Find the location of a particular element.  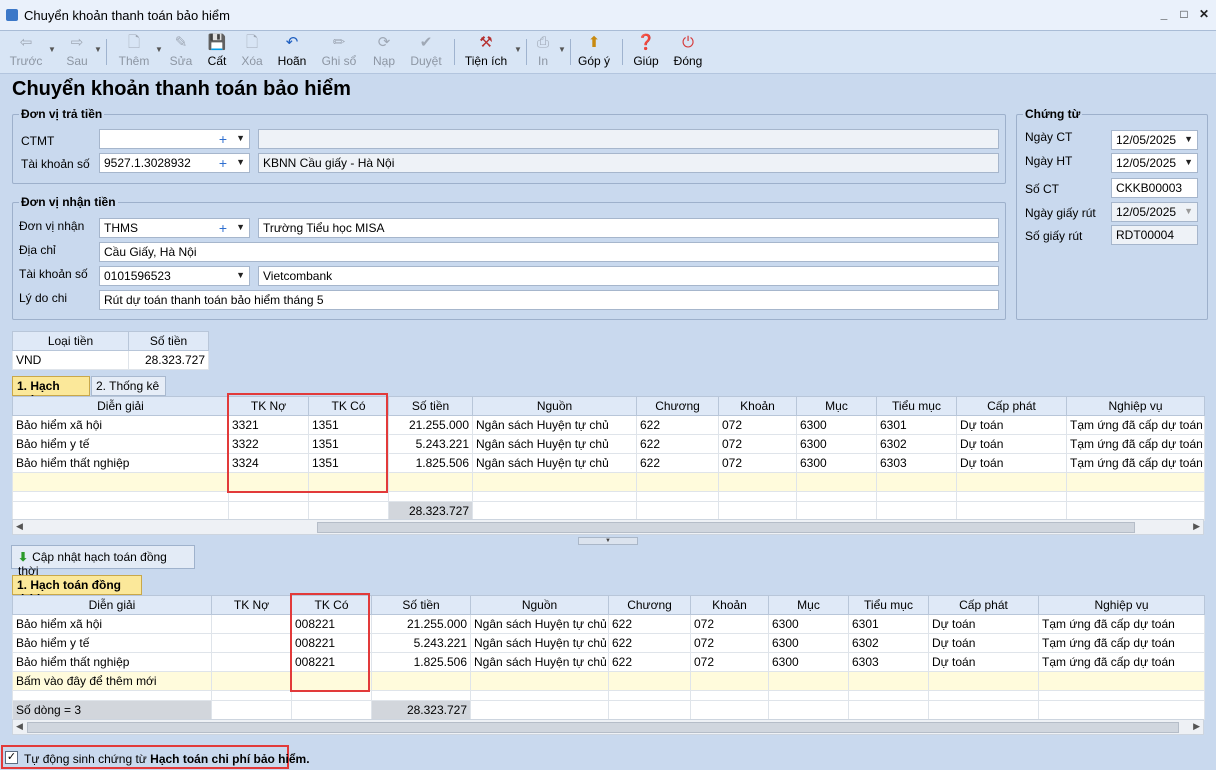

col-header-source: Nguồn is located at coordinates (554, 406).